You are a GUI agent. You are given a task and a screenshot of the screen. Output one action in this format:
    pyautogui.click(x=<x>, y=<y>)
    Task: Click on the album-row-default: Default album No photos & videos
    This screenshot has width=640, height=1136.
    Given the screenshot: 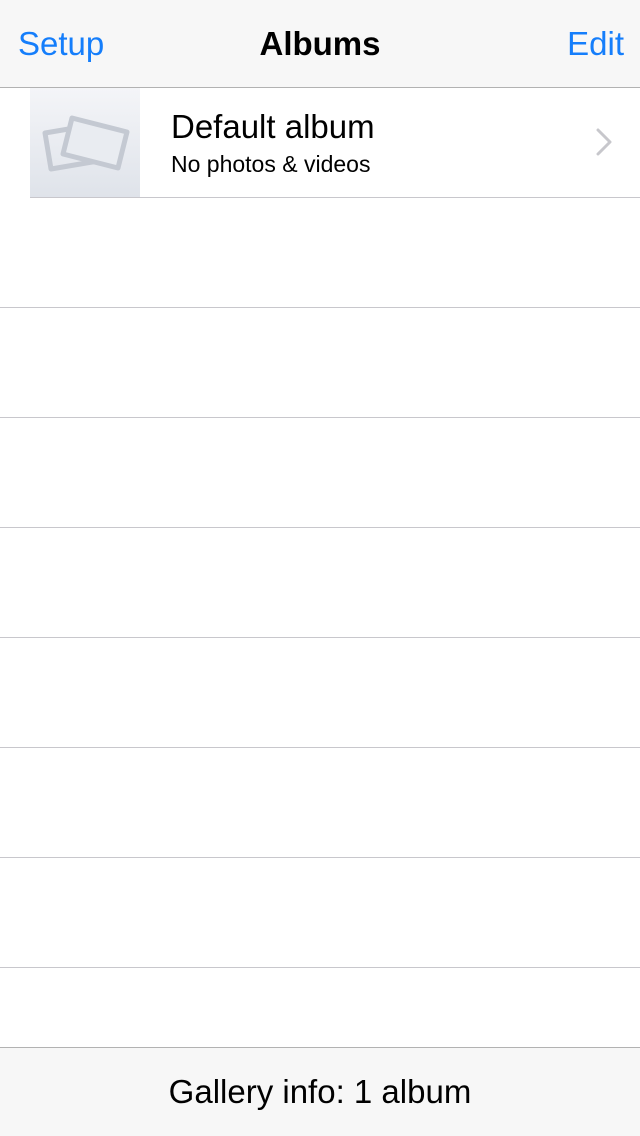 What is the action you would take?
    pyautogui.click(x=320, y=143)
    